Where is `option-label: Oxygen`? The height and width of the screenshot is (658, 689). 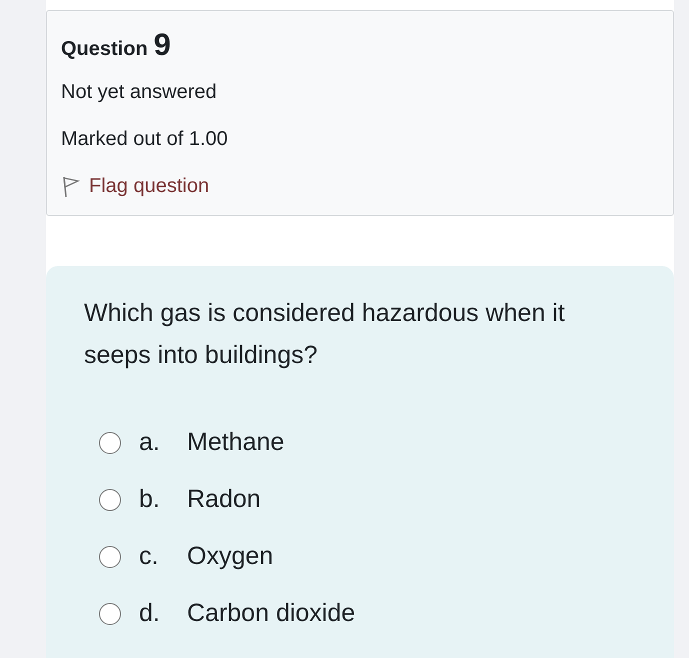 option-label: Oxygen is located at coordinates (230, 556).